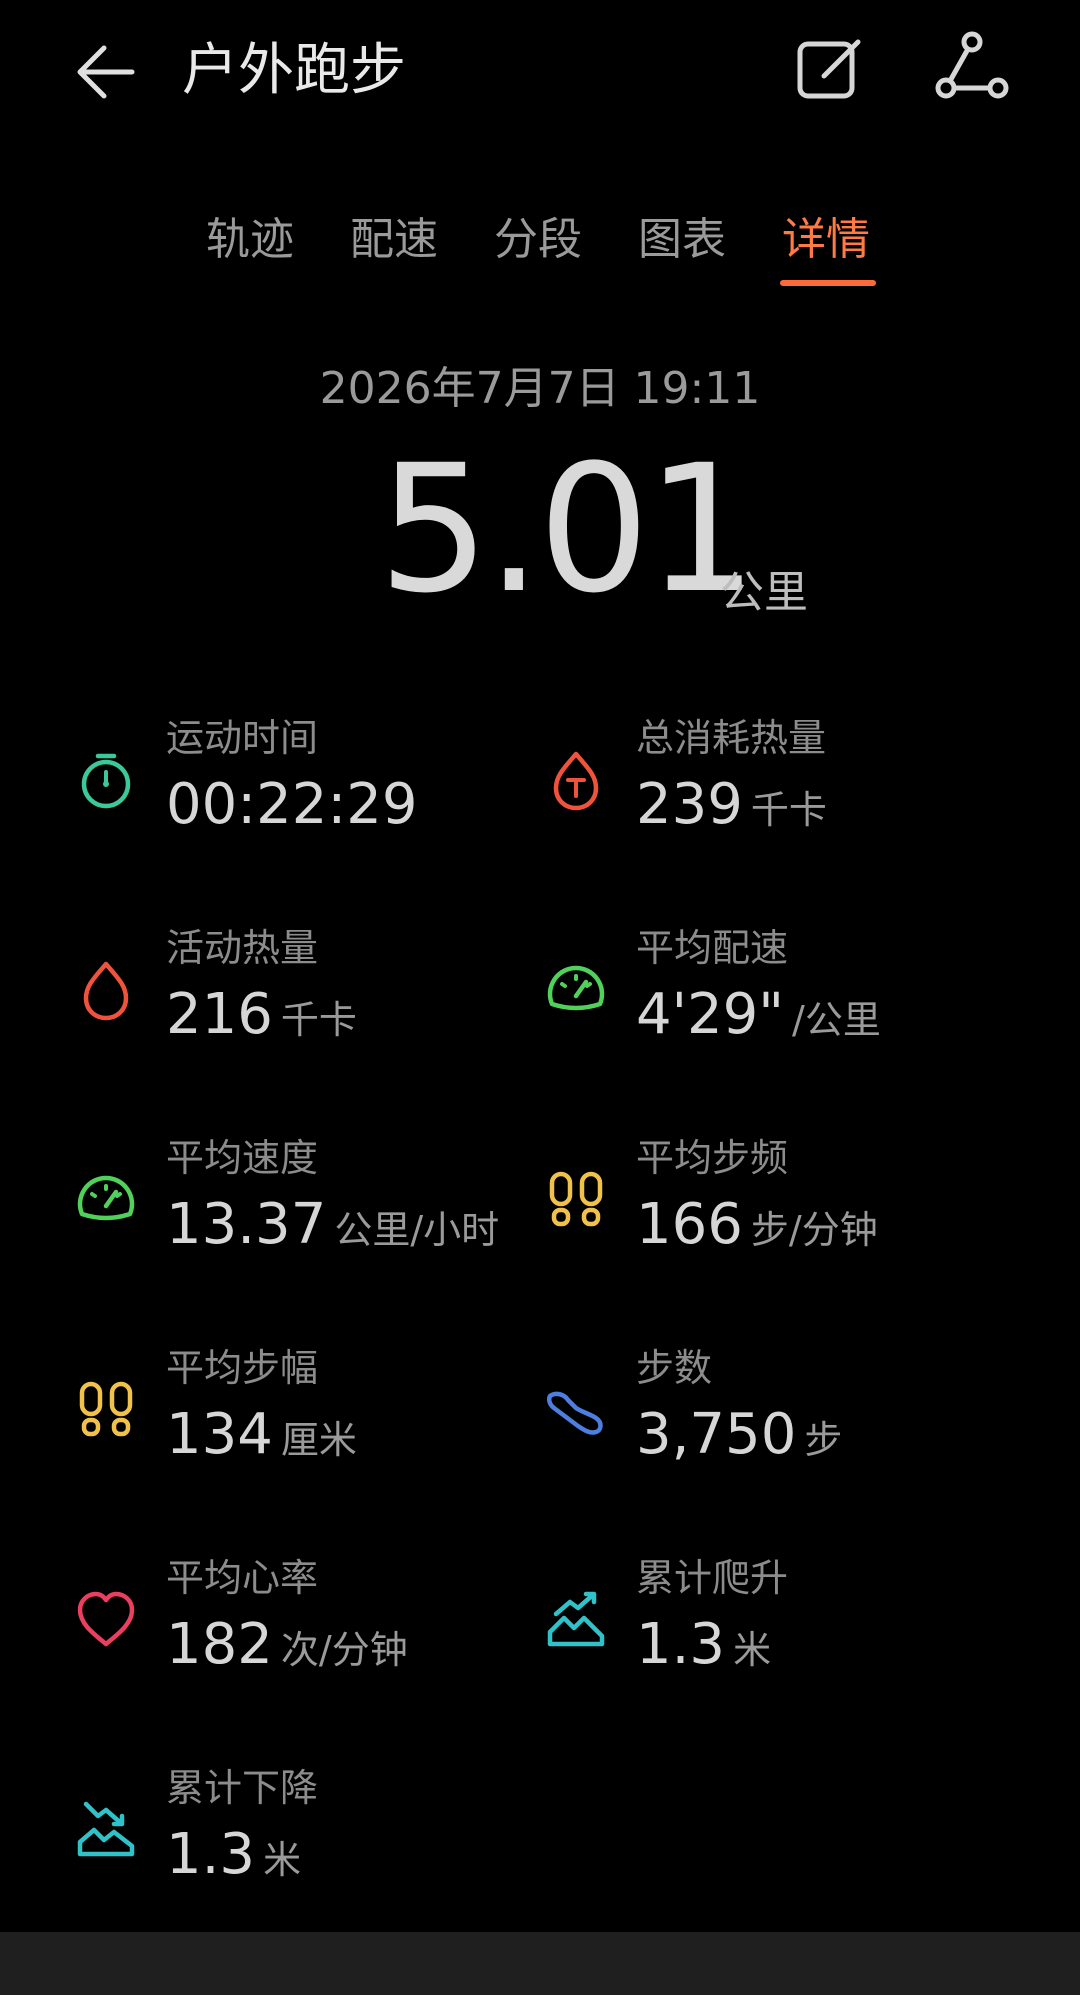  I want to click on stat-unit: 步, so click(823, 1440).